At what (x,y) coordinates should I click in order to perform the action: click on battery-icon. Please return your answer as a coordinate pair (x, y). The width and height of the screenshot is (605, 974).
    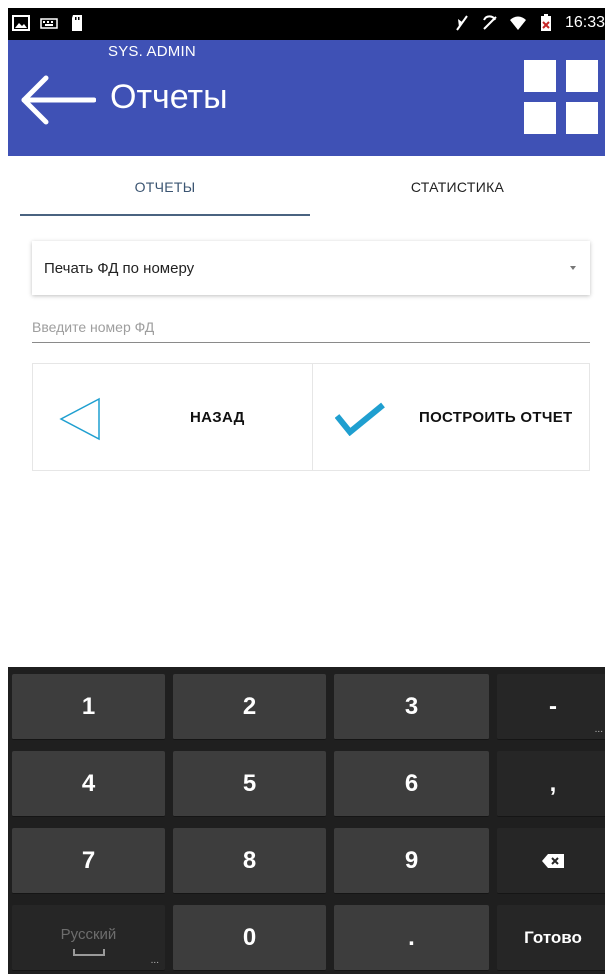
    Looking at the image, I should click on (545, 22).